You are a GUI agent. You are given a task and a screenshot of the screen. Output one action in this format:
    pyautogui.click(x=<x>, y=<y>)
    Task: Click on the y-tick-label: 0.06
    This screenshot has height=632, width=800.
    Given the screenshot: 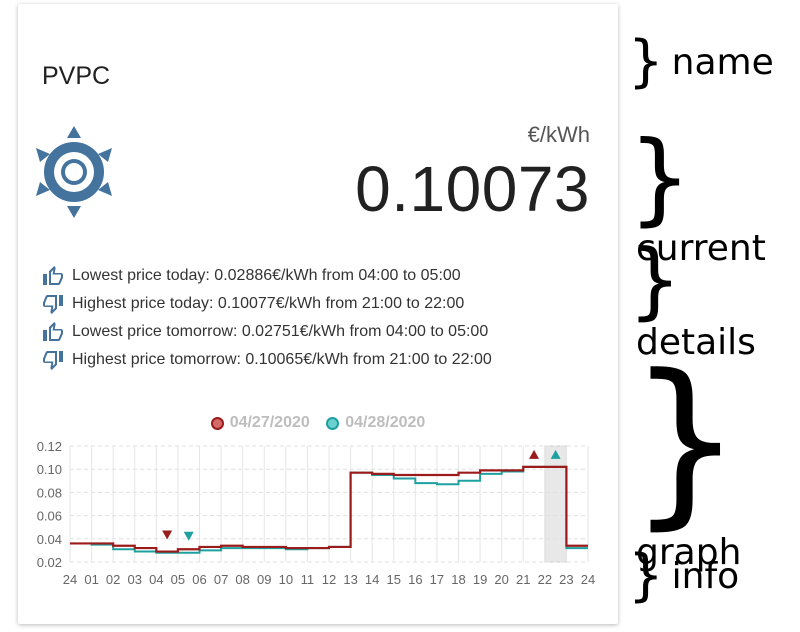 What is the action you would take?
    pyautogui.click(x=49, y=516)
    